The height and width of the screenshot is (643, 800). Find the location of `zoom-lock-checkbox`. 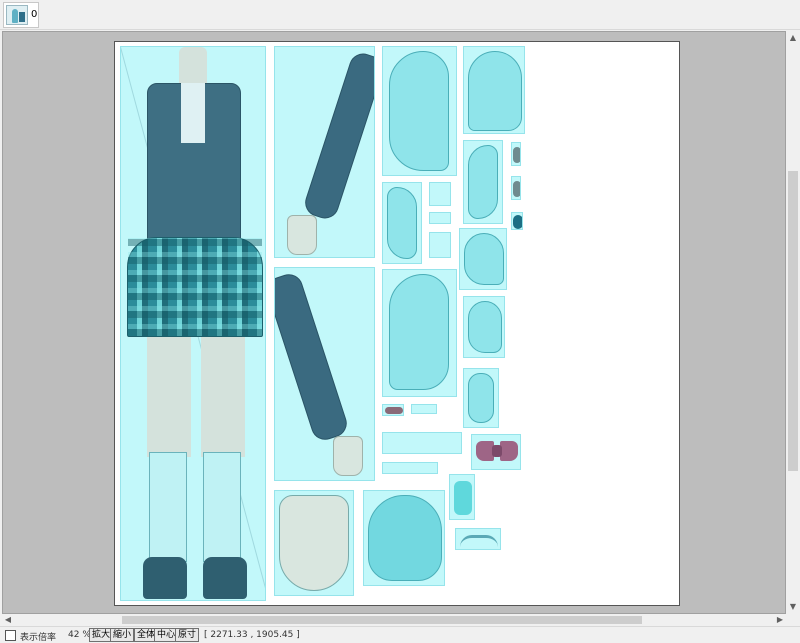

zoom-lock-checkbox is located at coordinates (10, 635).